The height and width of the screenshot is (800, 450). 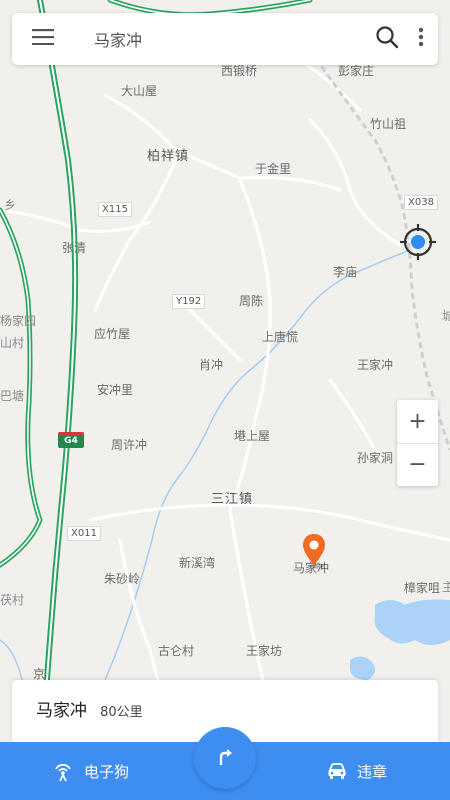 I want to click on road-number-tag: Y192, so click(x=189, y=301).